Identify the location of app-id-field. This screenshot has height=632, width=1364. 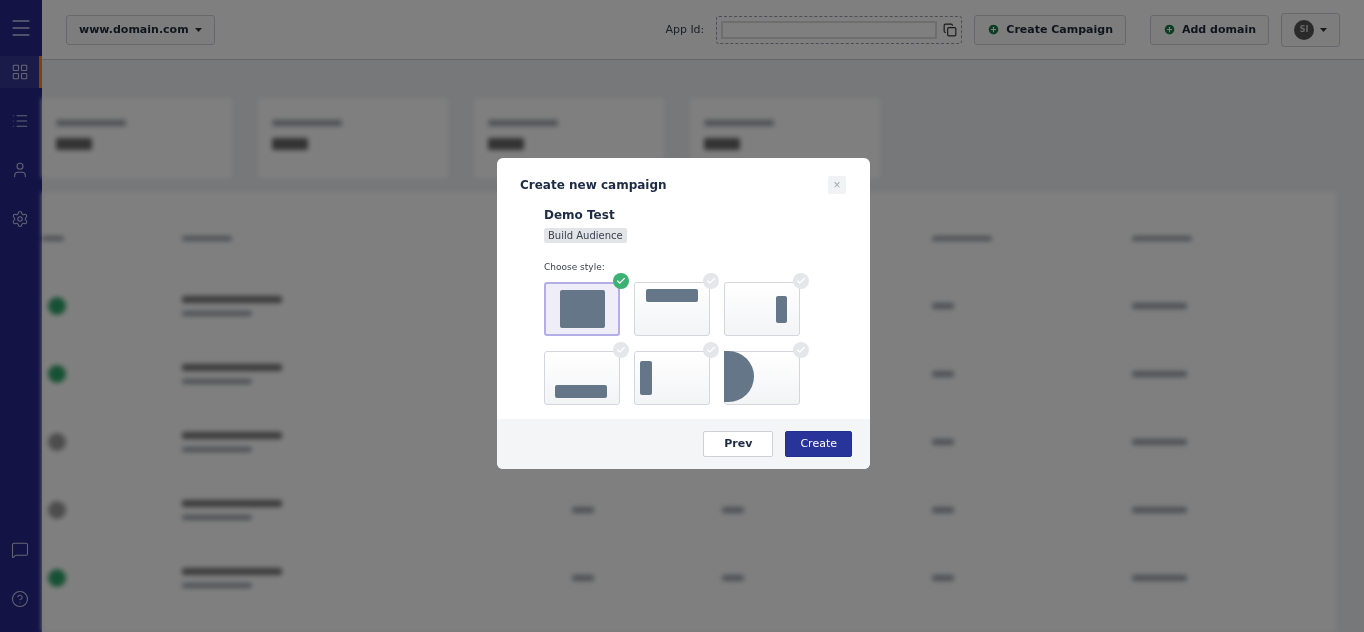
(839, 29).